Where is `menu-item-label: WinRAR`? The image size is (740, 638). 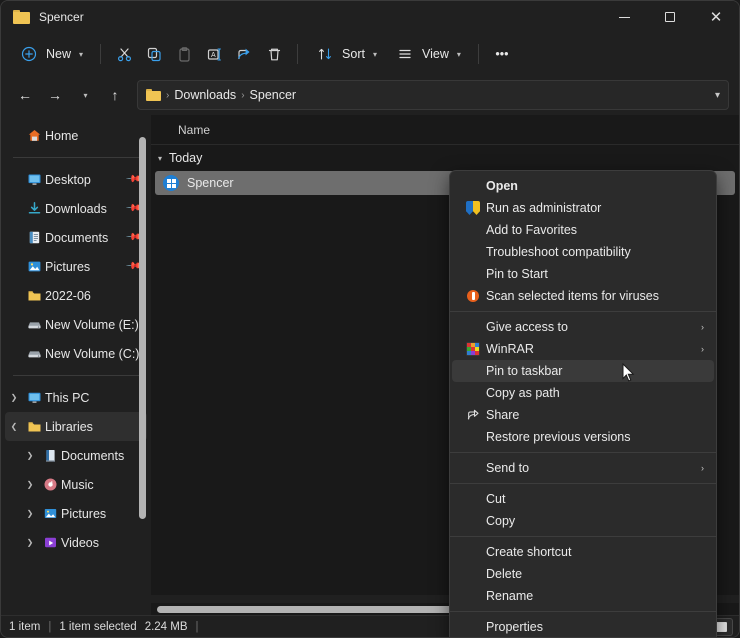 menu-item-label: WinRAR is located at coordinates (510, 349).